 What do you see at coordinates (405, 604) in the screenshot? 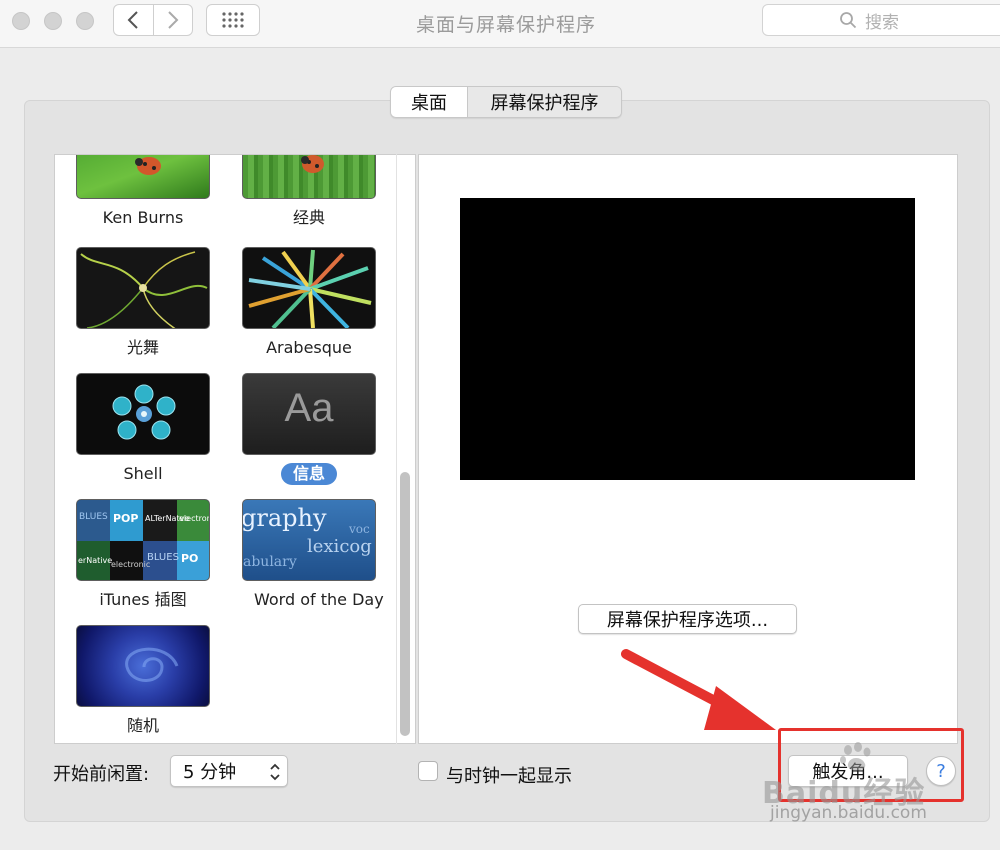
I see `list-scrollbar` at bounding box center [405, 604].